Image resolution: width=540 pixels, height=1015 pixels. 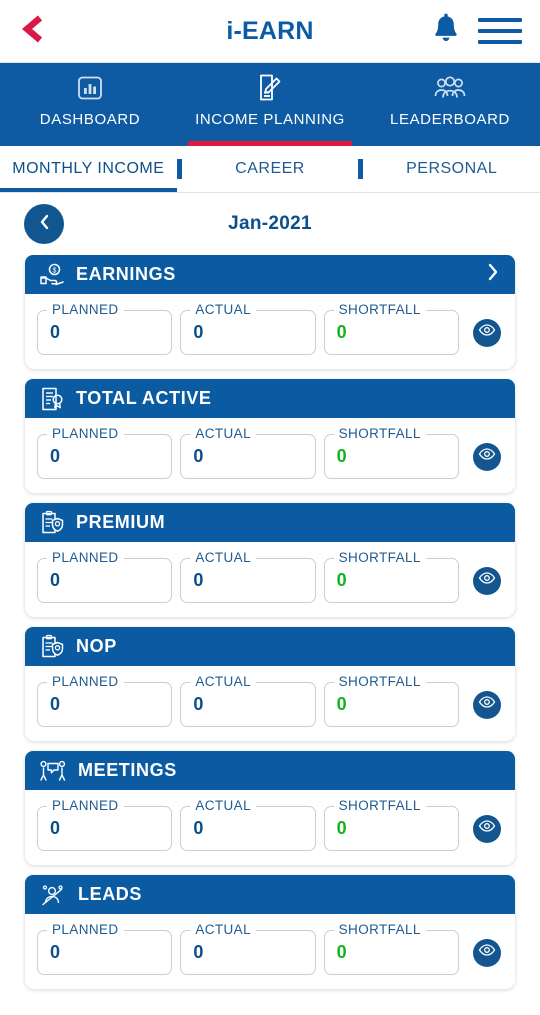 What do you see at coordinates (270, 104) in the screenshot?
I see `nav-tab-income-planning: INCOME PLANNING` at bounding box center [270, 104].